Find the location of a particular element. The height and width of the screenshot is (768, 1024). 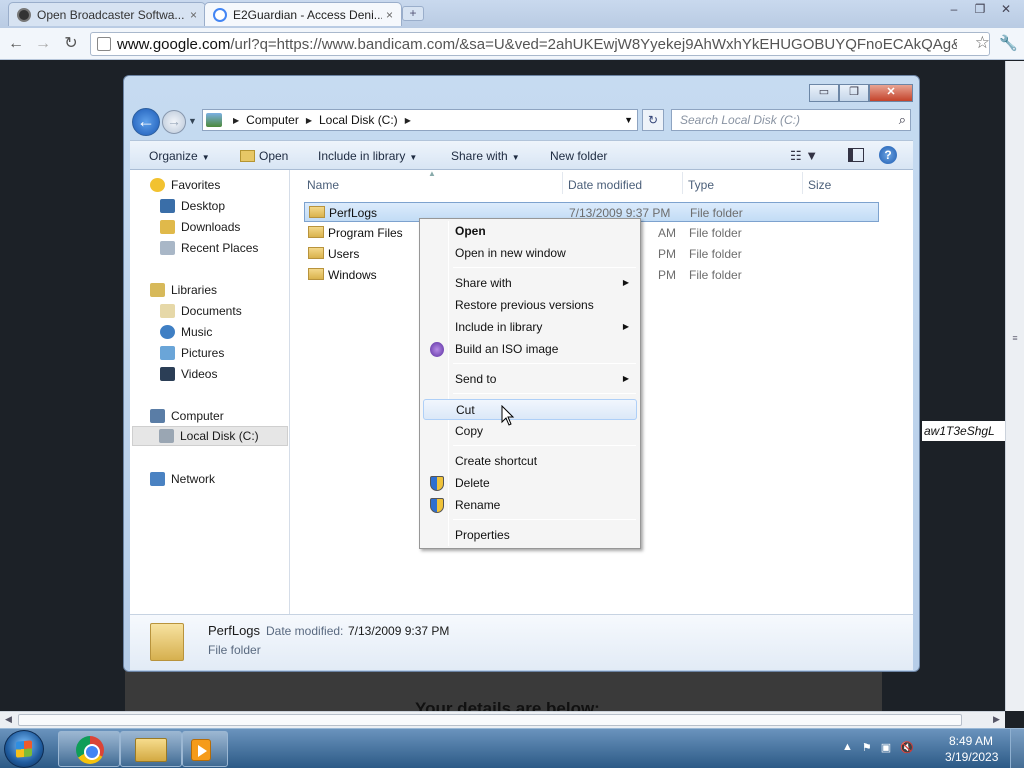

scroll-right-icon: ▶ is located at coordinates (996, 719).